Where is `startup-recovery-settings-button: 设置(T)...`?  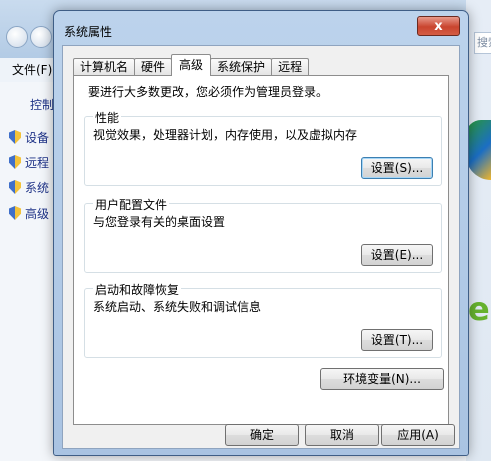 startup-recovery-settings-button: 设置(T)... is located at coordinates (397, 340).